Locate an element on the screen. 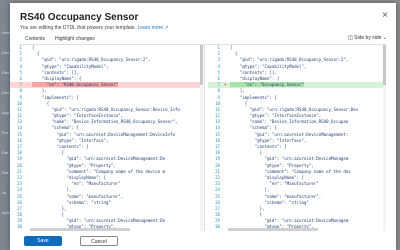  code-text: "name": "Device_Information_RS40_Occupan is located at coordinates (289, 122).